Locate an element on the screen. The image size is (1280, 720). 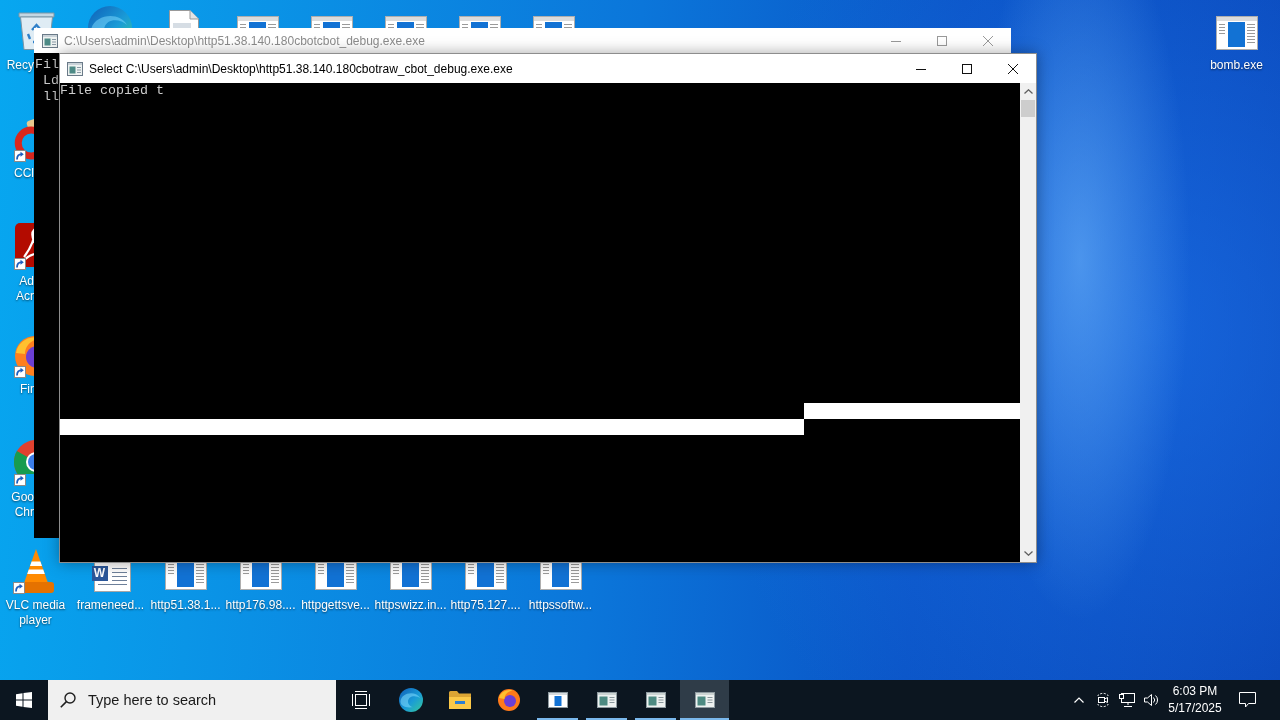
console-line: Fil is located at coordinates (47, 65).